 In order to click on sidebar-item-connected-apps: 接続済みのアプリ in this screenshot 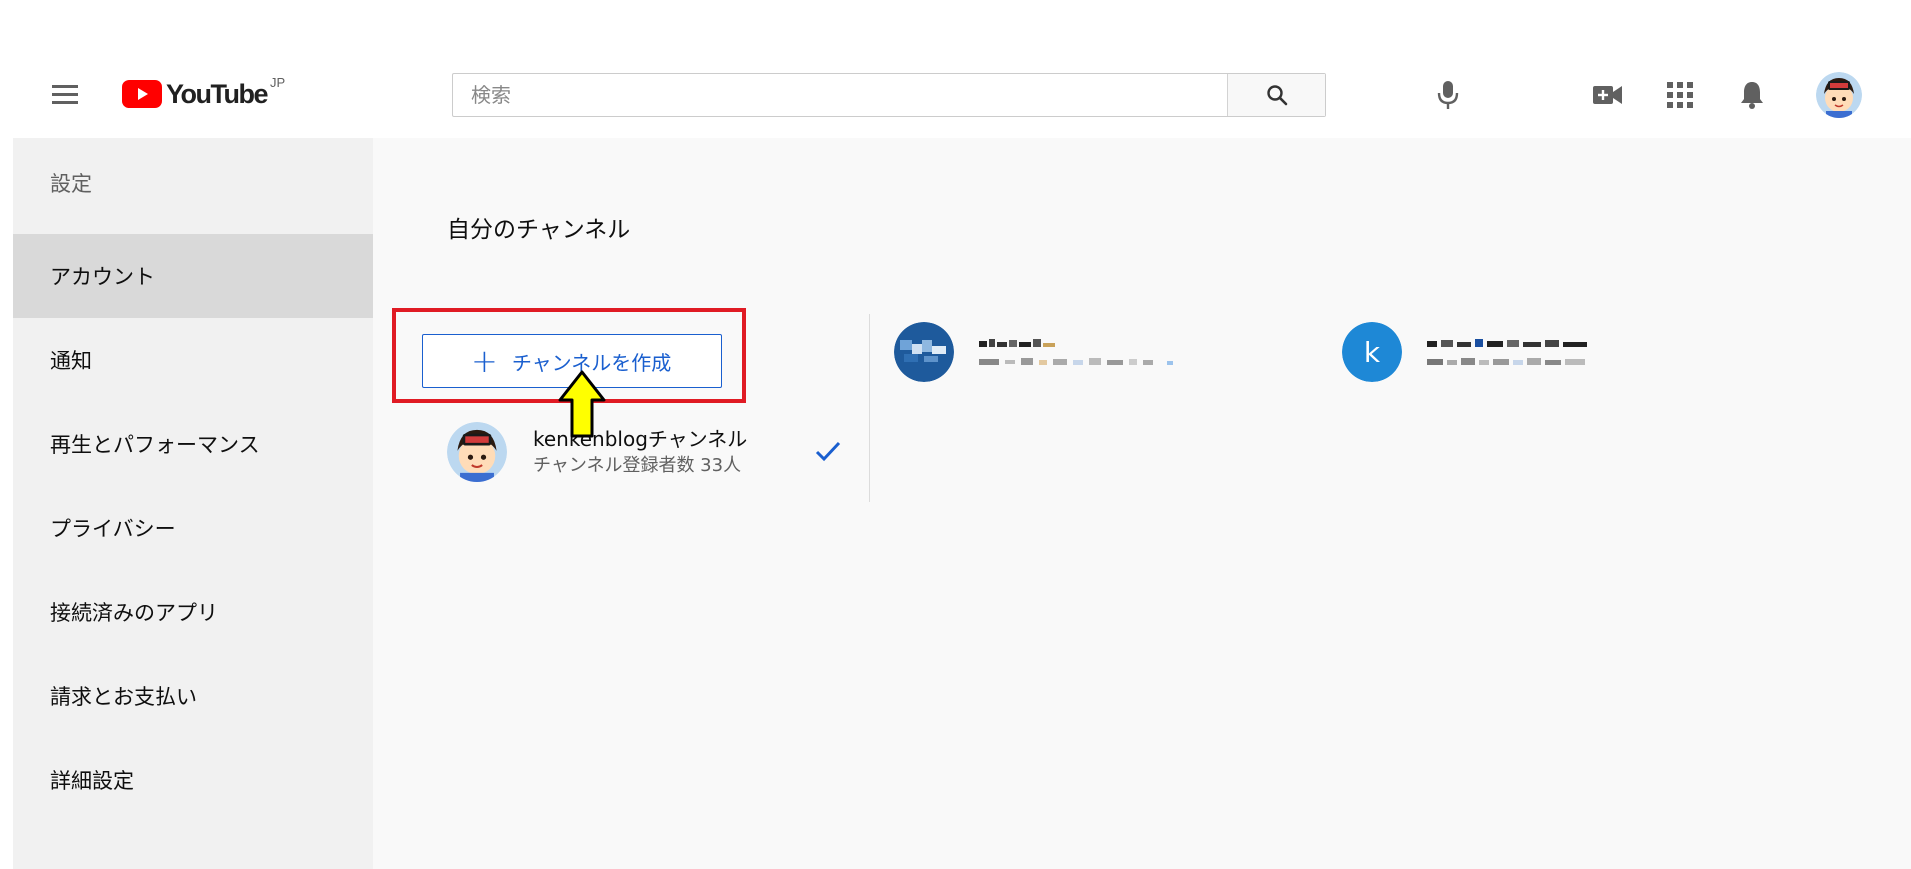, I will do `click(193, 612)`.